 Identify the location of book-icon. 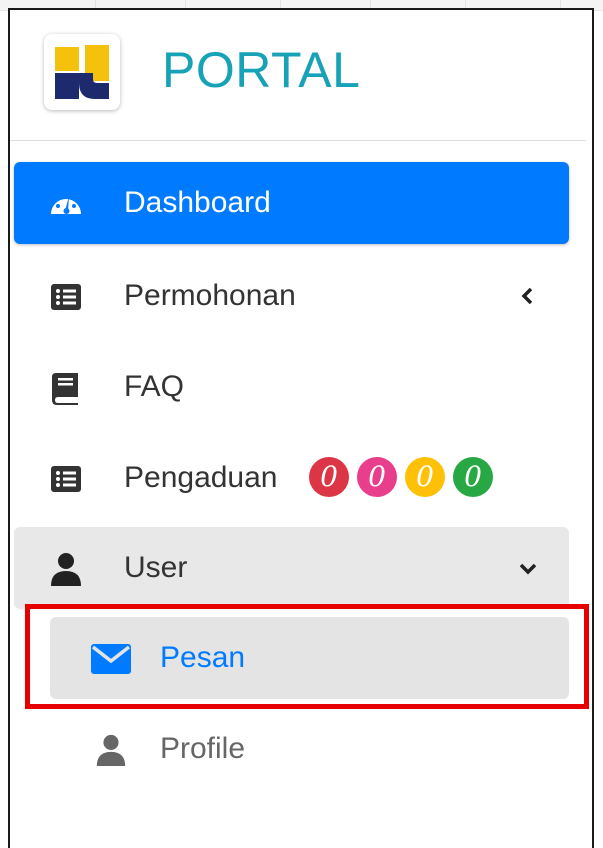
(65, 389).